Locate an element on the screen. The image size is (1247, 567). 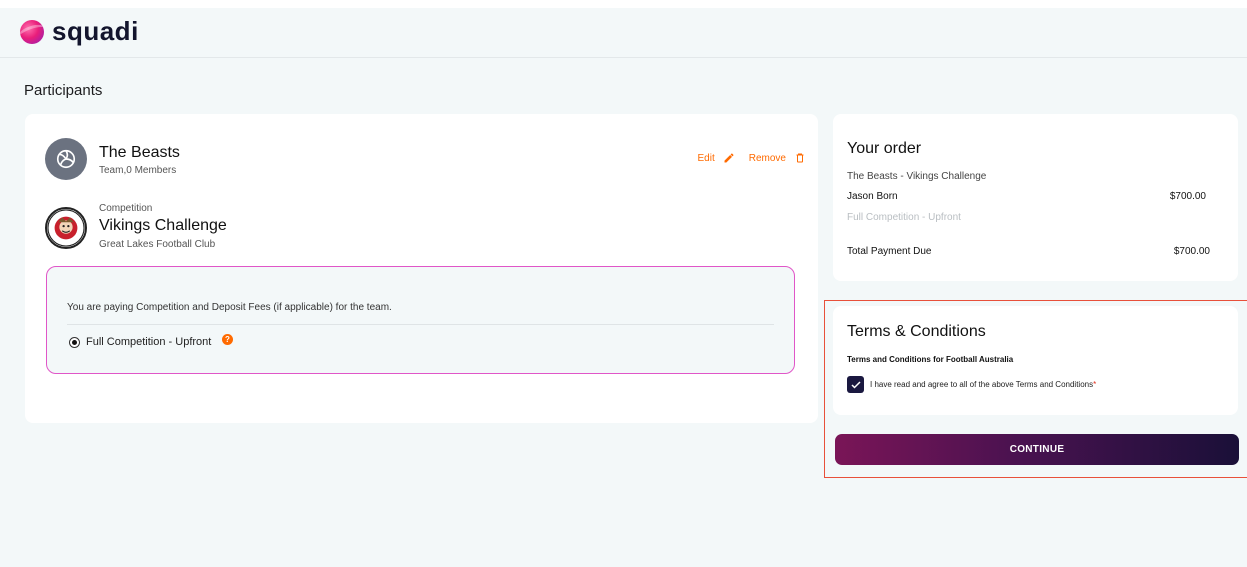
checkmark-icon is located at coordinates (855, 384).